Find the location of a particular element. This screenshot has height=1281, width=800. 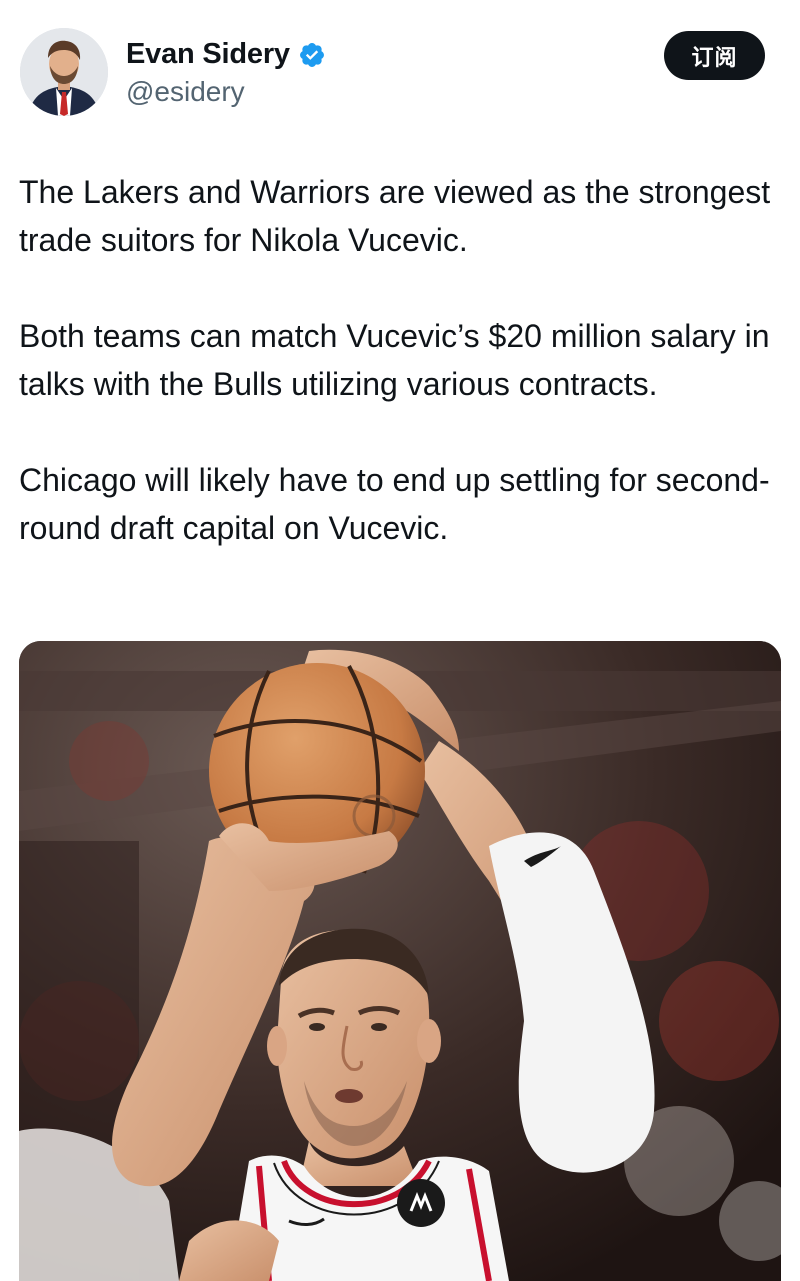

author-display-name: Evan Sidery is located at coordinates (208, 54).